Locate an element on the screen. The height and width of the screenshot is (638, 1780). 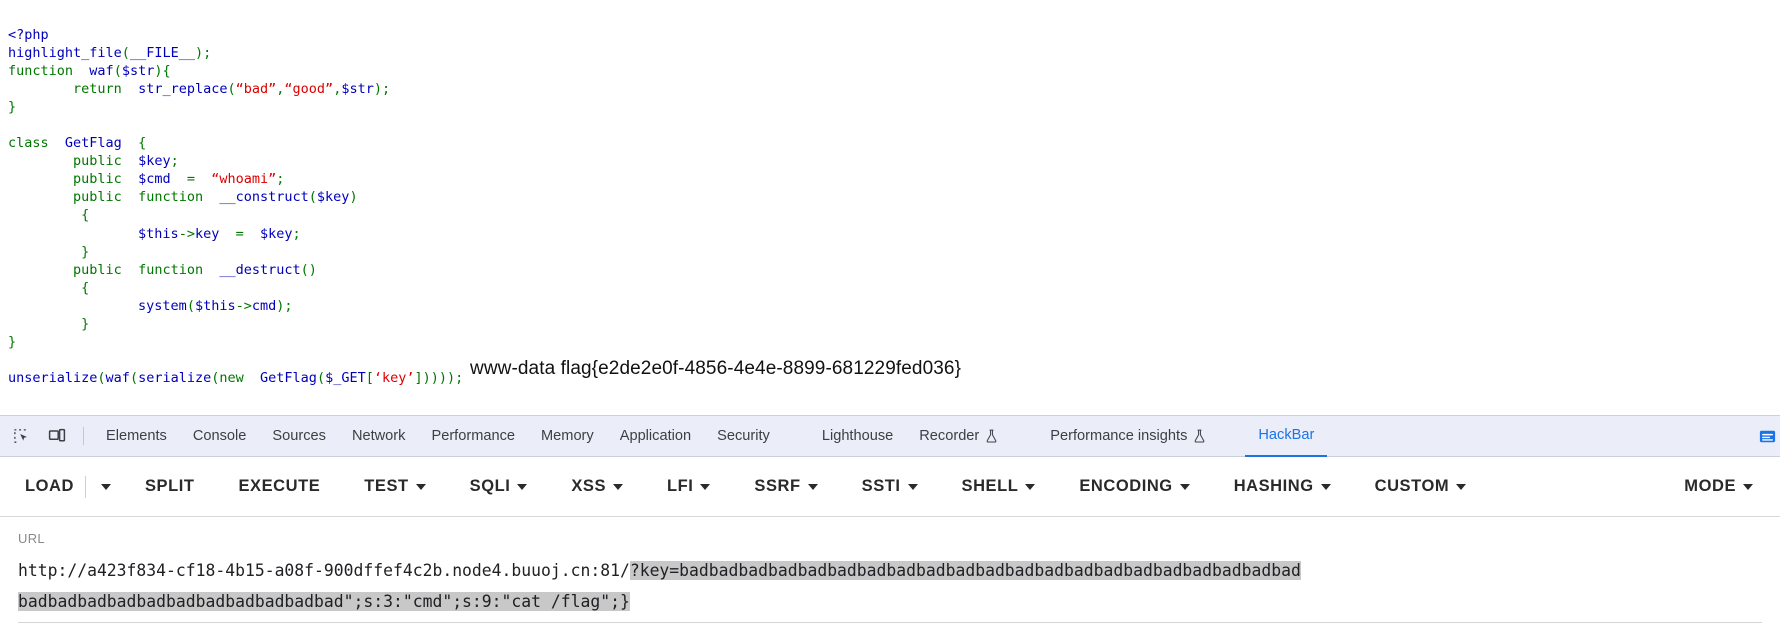
ssrf-button-label: SSRF is located at coordinates (777, 486).